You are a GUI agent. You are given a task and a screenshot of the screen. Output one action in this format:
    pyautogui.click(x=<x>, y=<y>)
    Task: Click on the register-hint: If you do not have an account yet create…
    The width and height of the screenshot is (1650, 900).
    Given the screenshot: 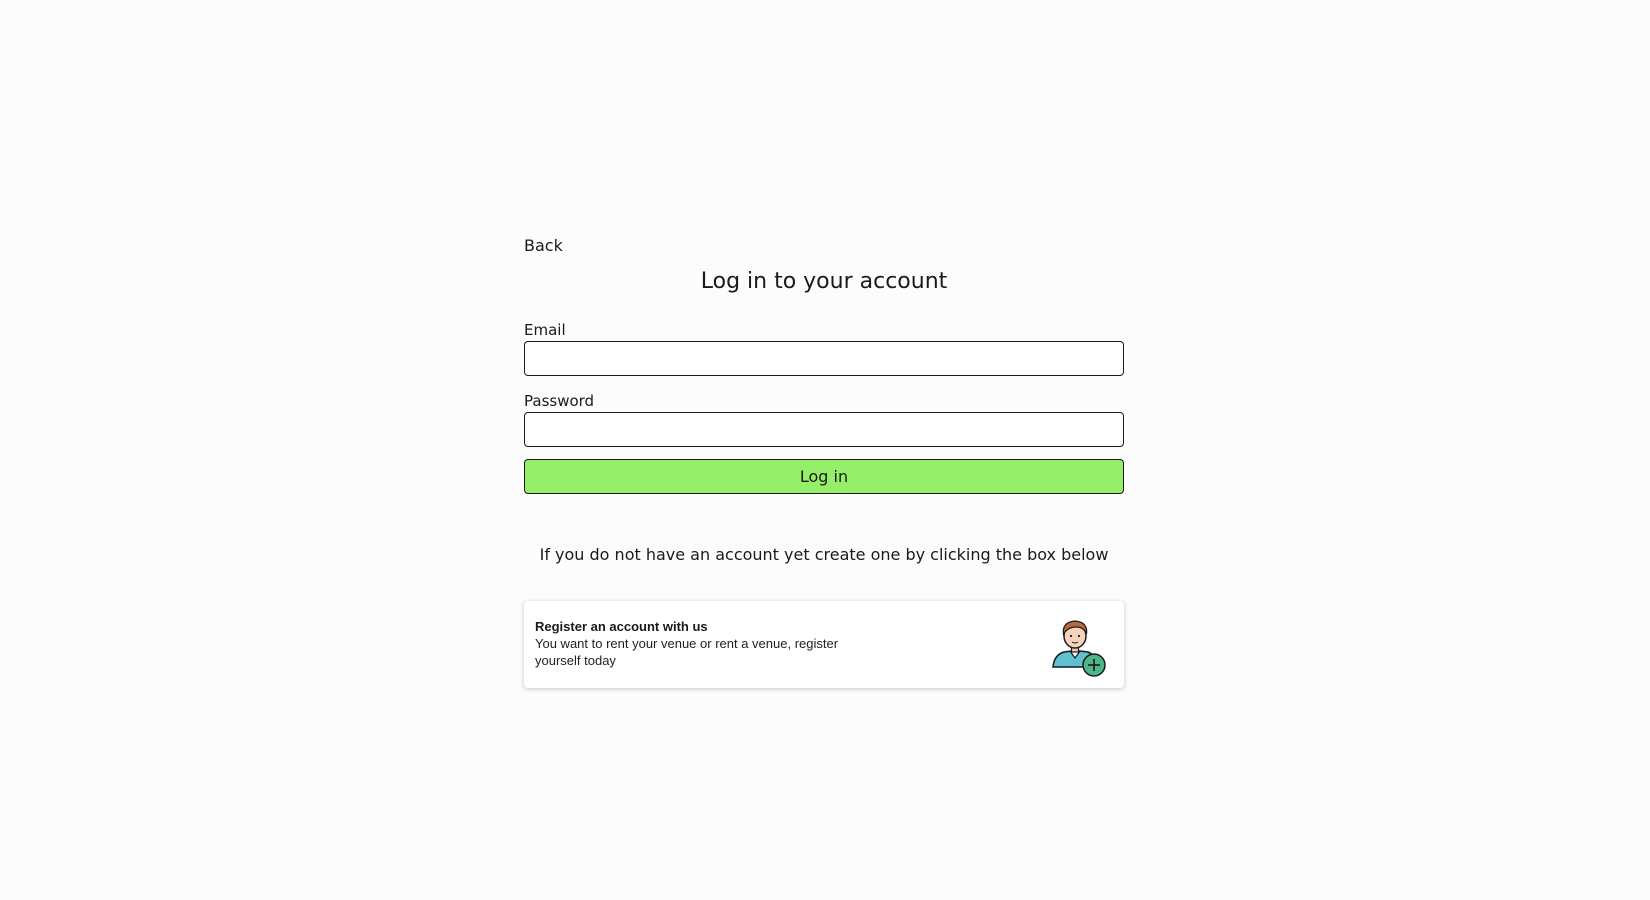 What is the action you would take?
    pyautogui.click(x=824, y=554)
    